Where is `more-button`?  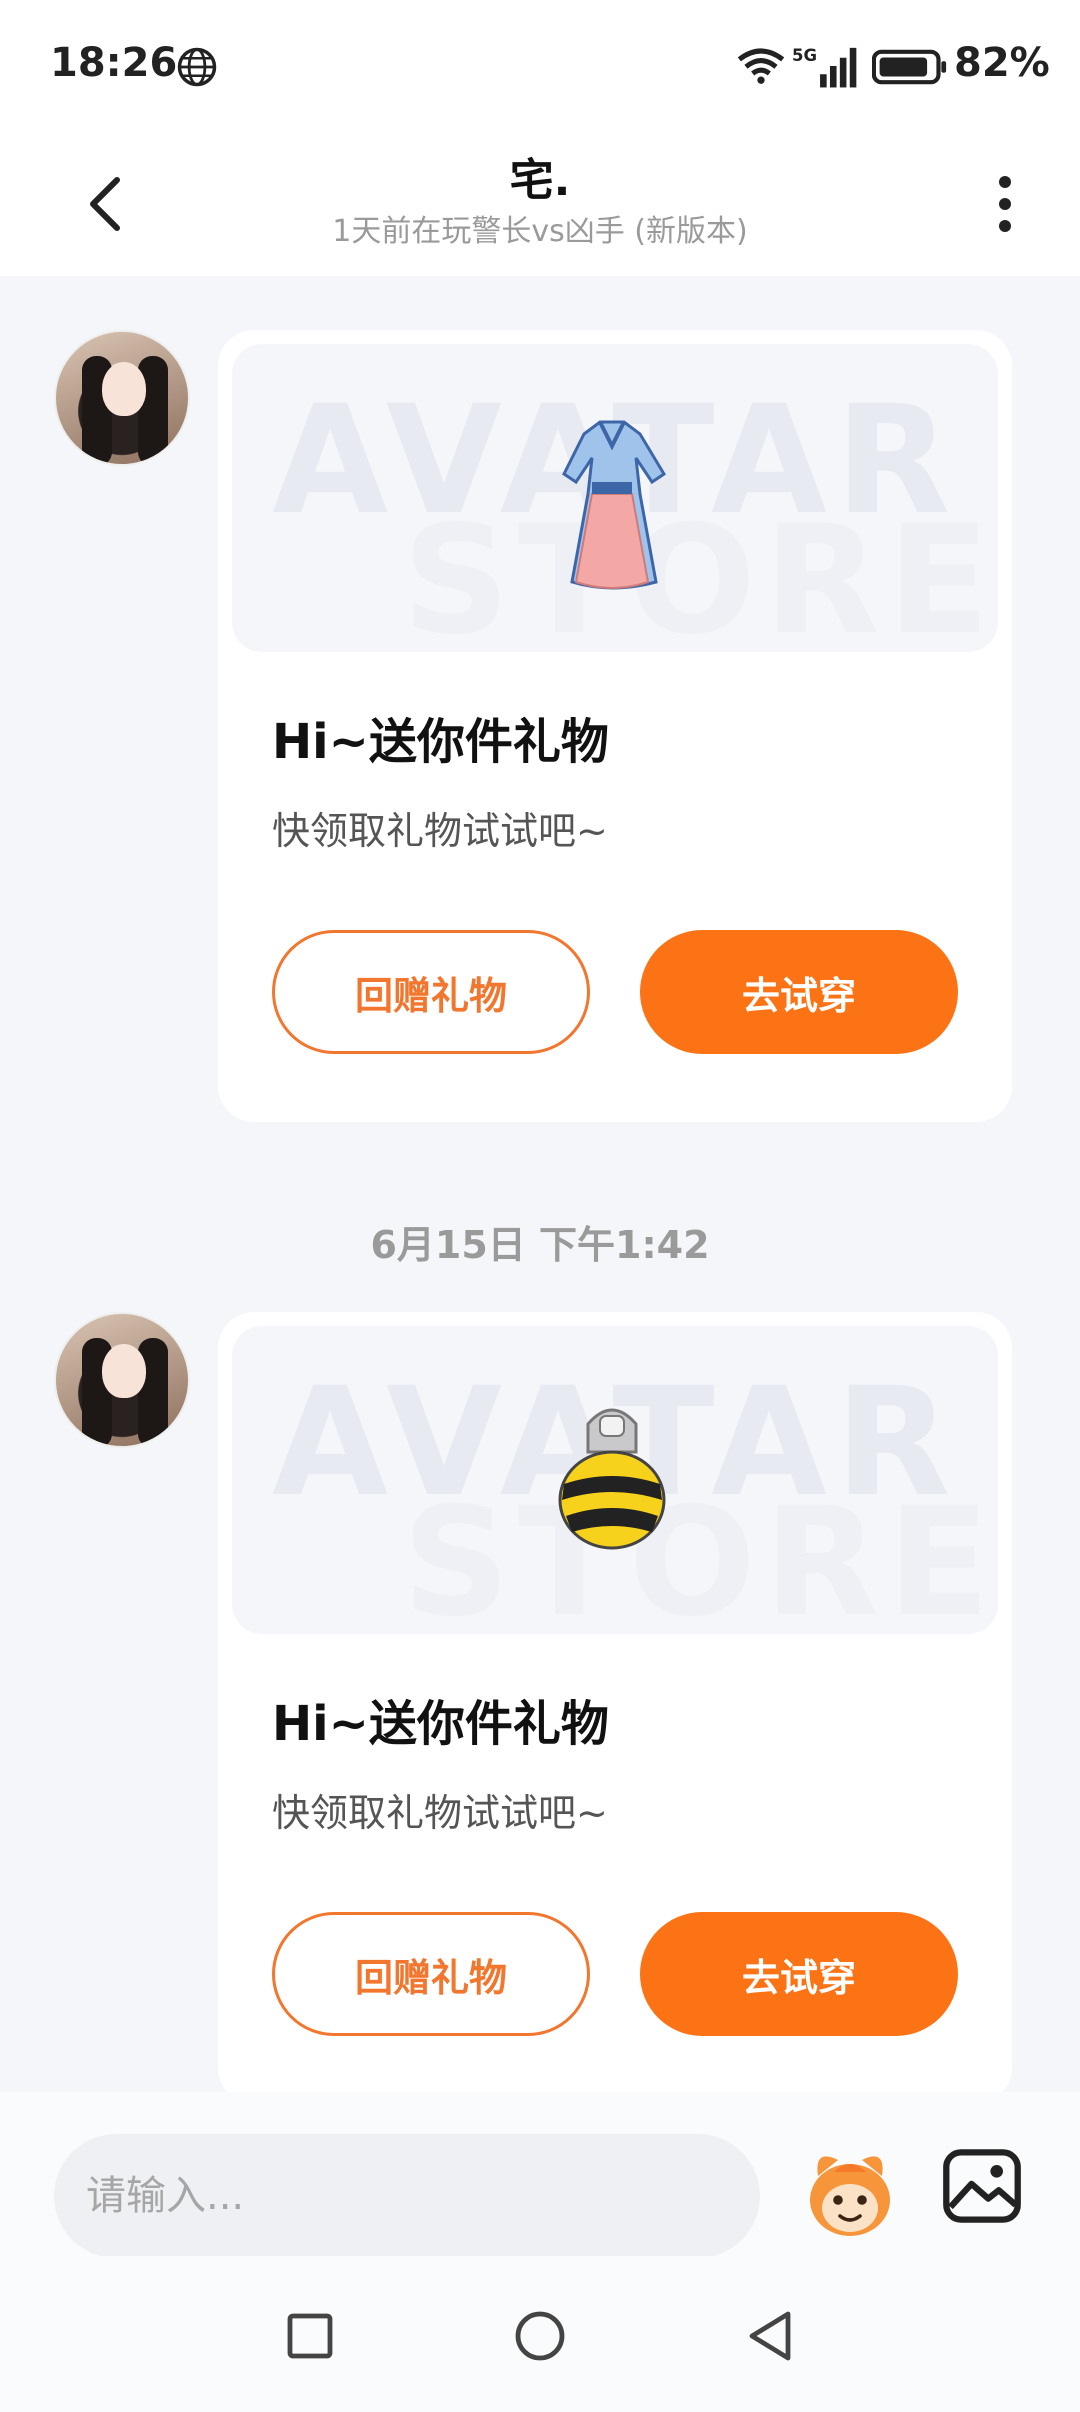 more-button is located at coordinates (1005, 204).